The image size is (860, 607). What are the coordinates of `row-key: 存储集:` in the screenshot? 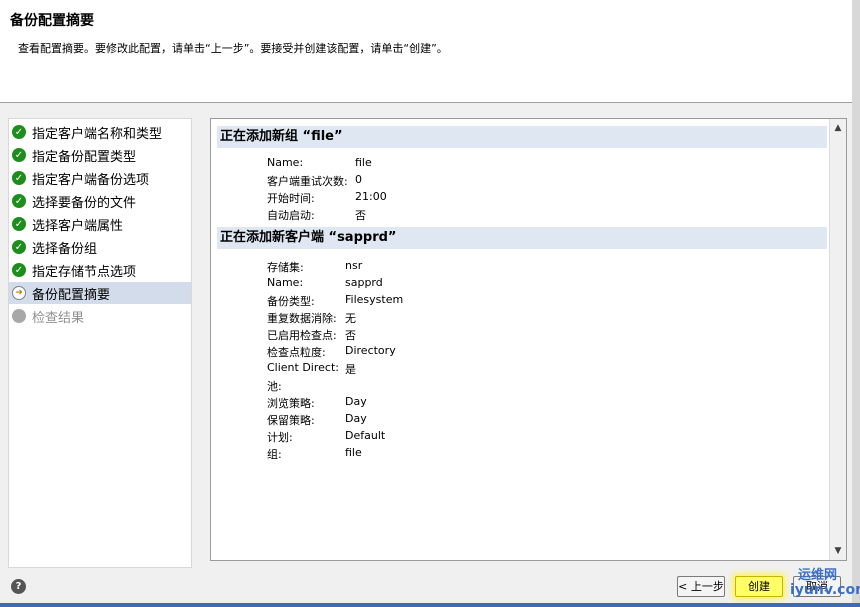 It's located at (285, 267).